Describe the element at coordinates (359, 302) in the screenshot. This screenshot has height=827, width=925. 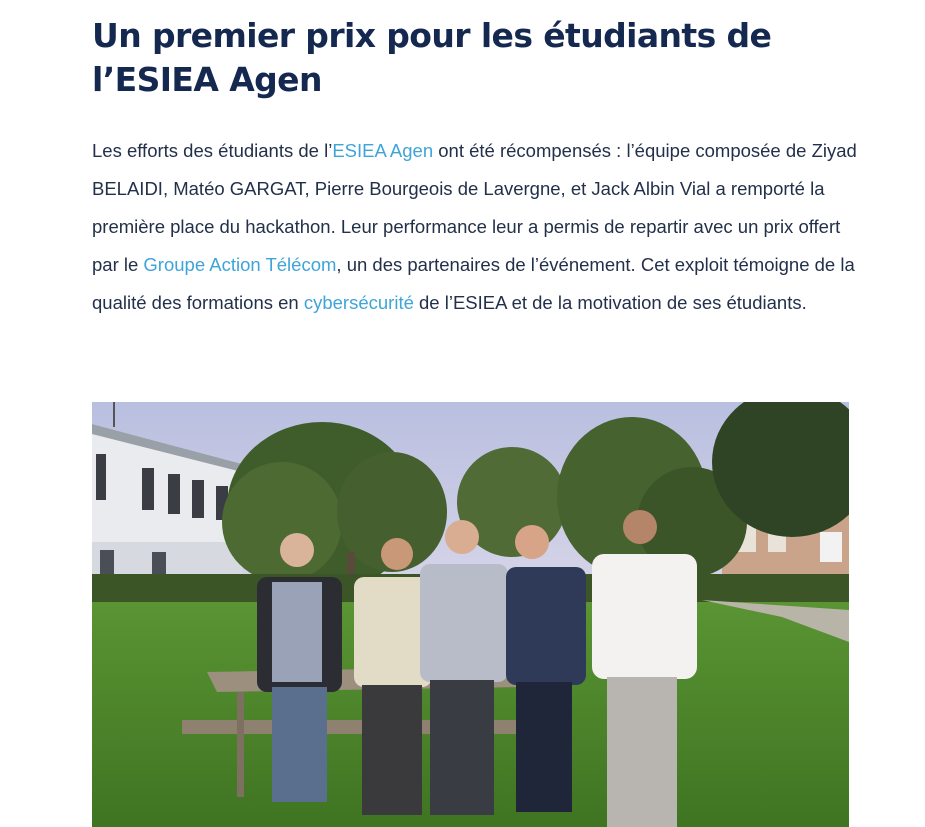
I see `link-cybersecurite: cybersécurité` at that location.